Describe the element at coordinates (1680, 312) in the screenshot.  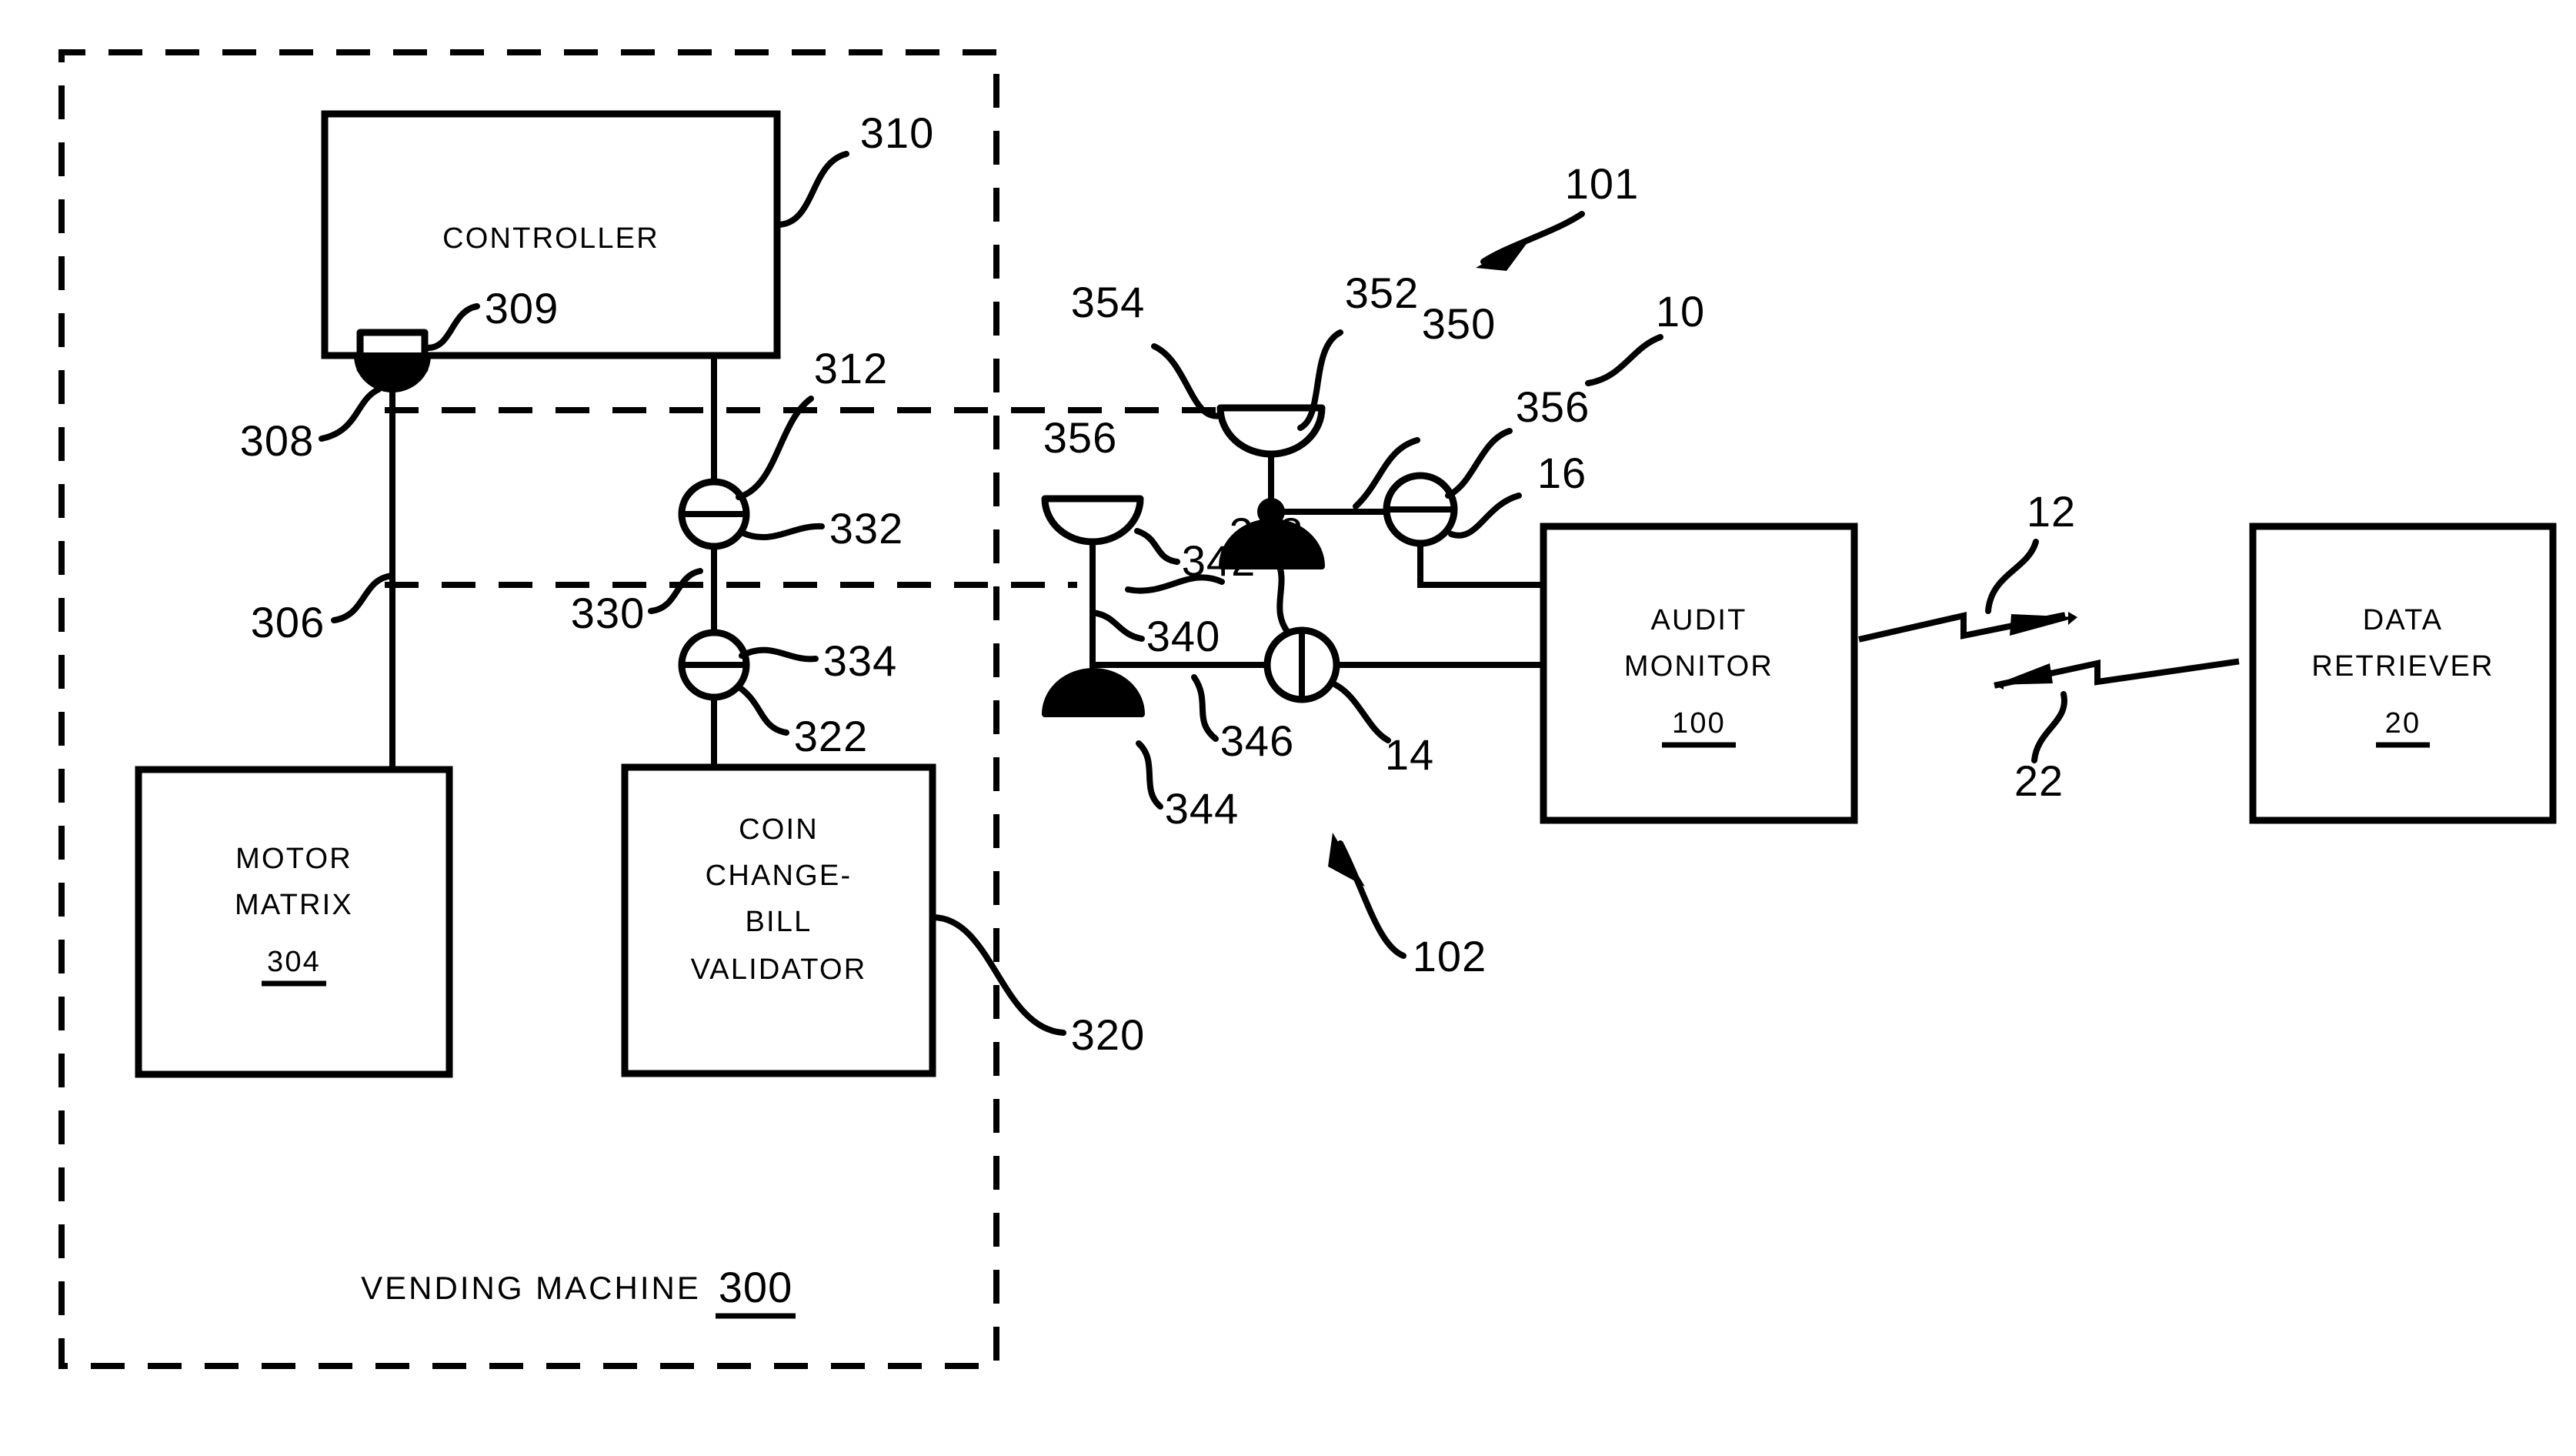
I see `ref-10: 10` at that location.